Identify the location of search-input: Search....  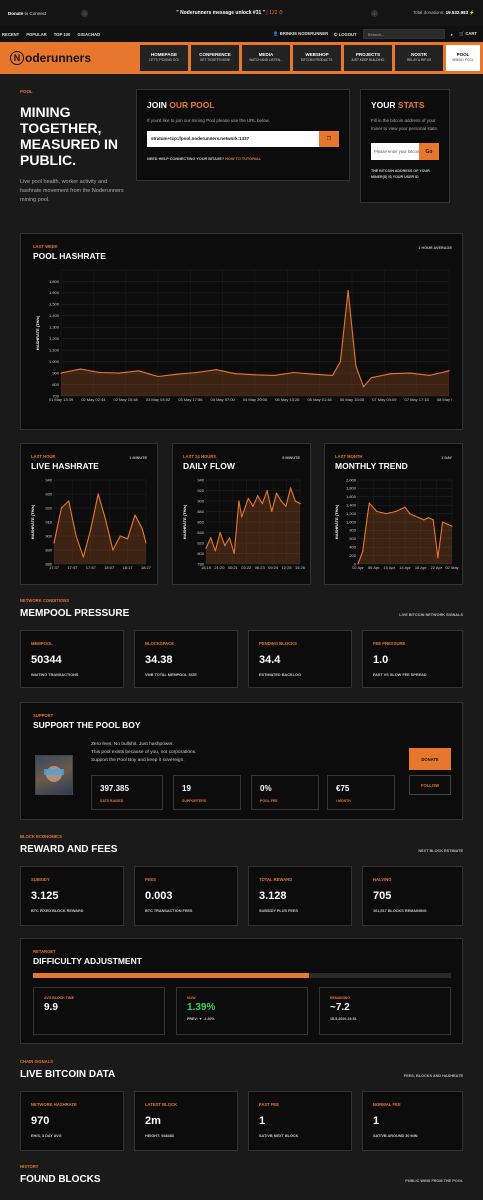
(403, 34).